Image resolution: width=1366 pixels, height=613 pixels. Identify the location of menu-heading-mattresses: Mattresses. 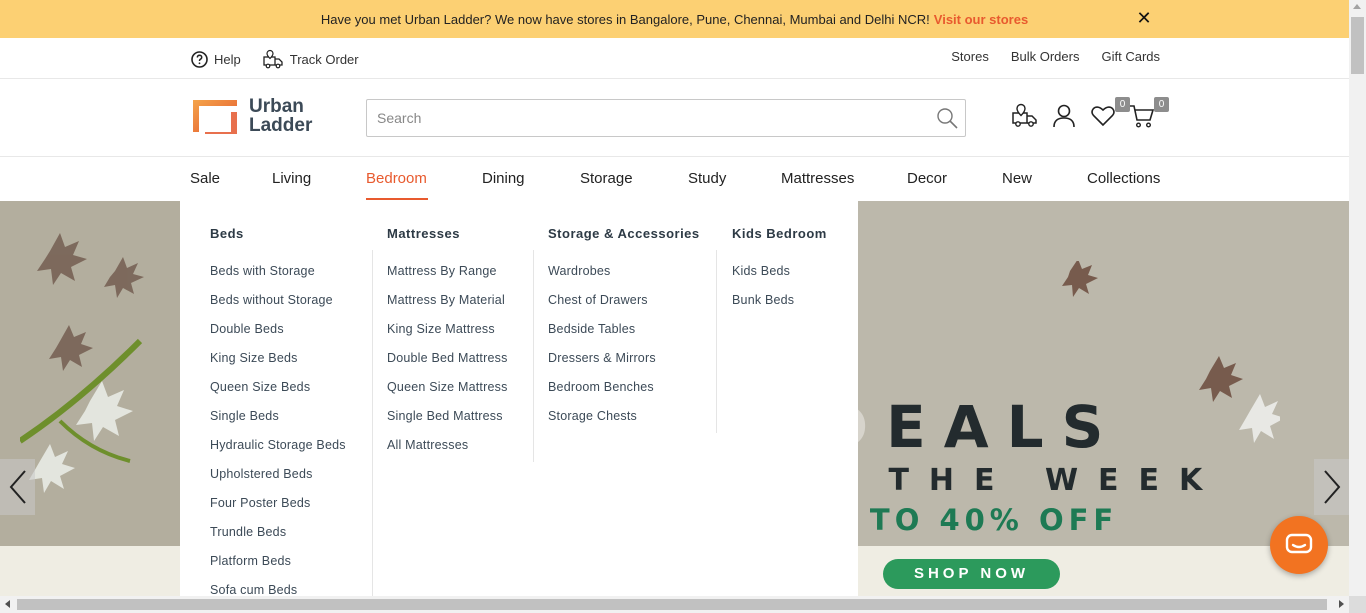
(423, 233).